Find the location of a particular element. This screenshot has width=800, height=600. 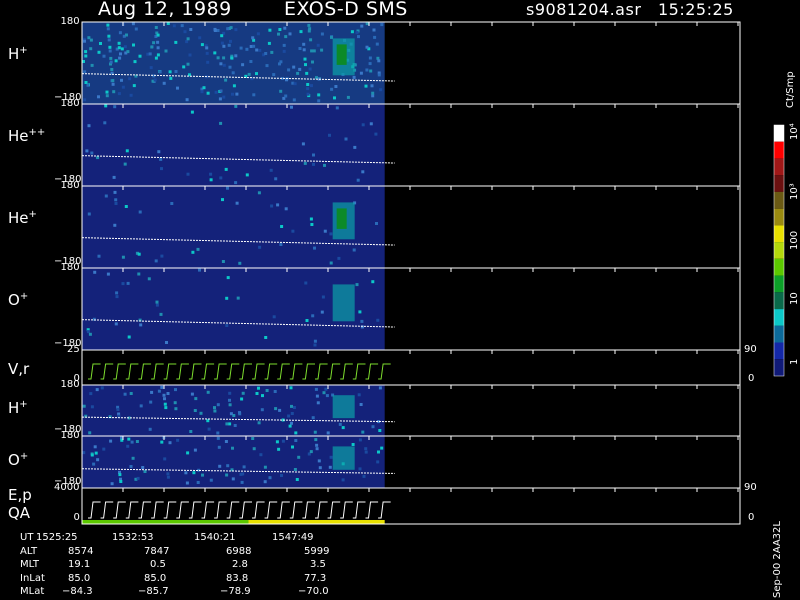

ephemeris-cell: 1547:49 is located at coordinates (293, 537).